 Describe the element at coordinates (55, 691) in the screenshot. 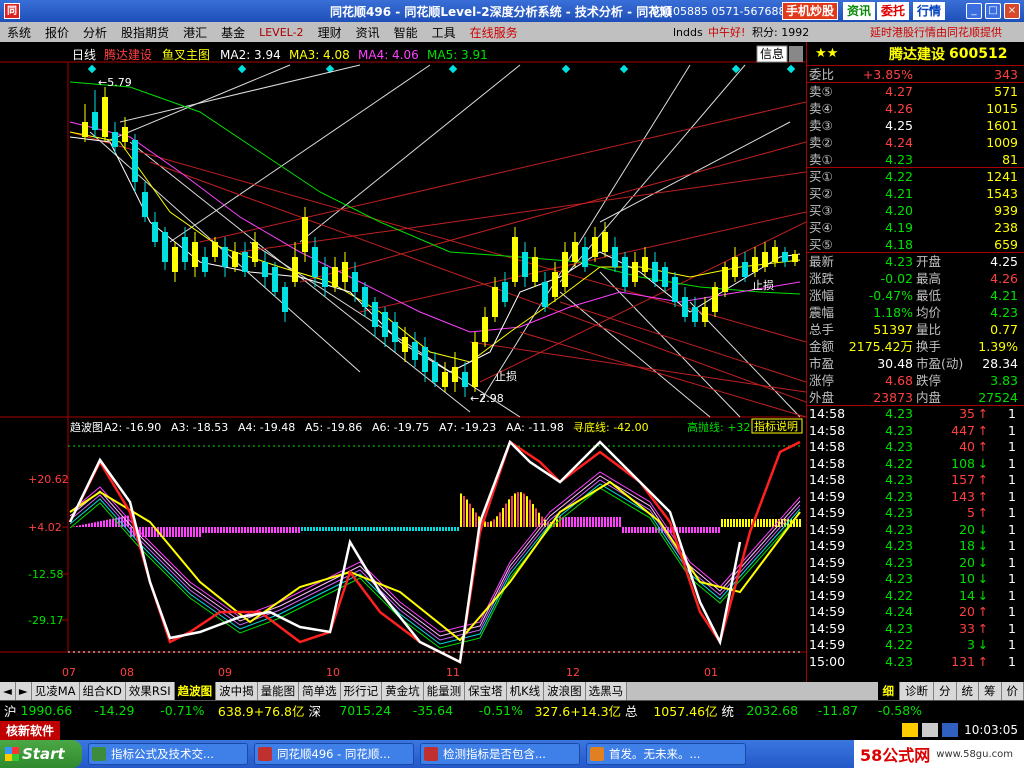

I see `tab-0: 见凌MA` at that location.